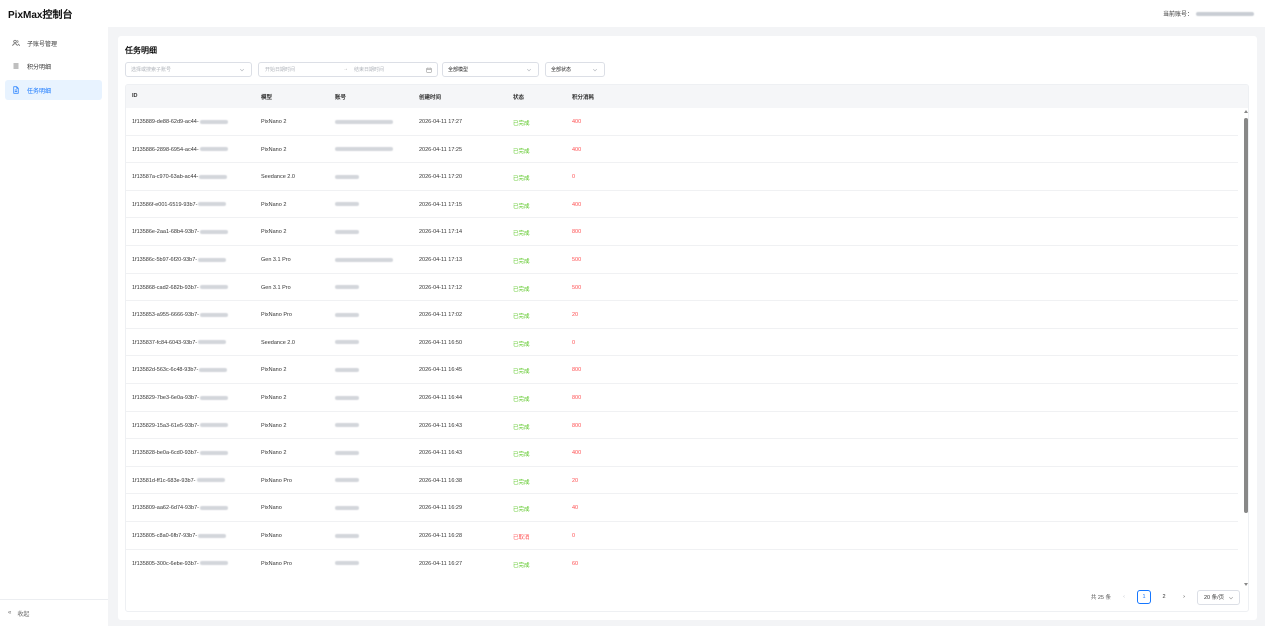 This screenshot has width=1265, height=626. I want to click on page-size-select: 20 条/页, so click(1218, 597).